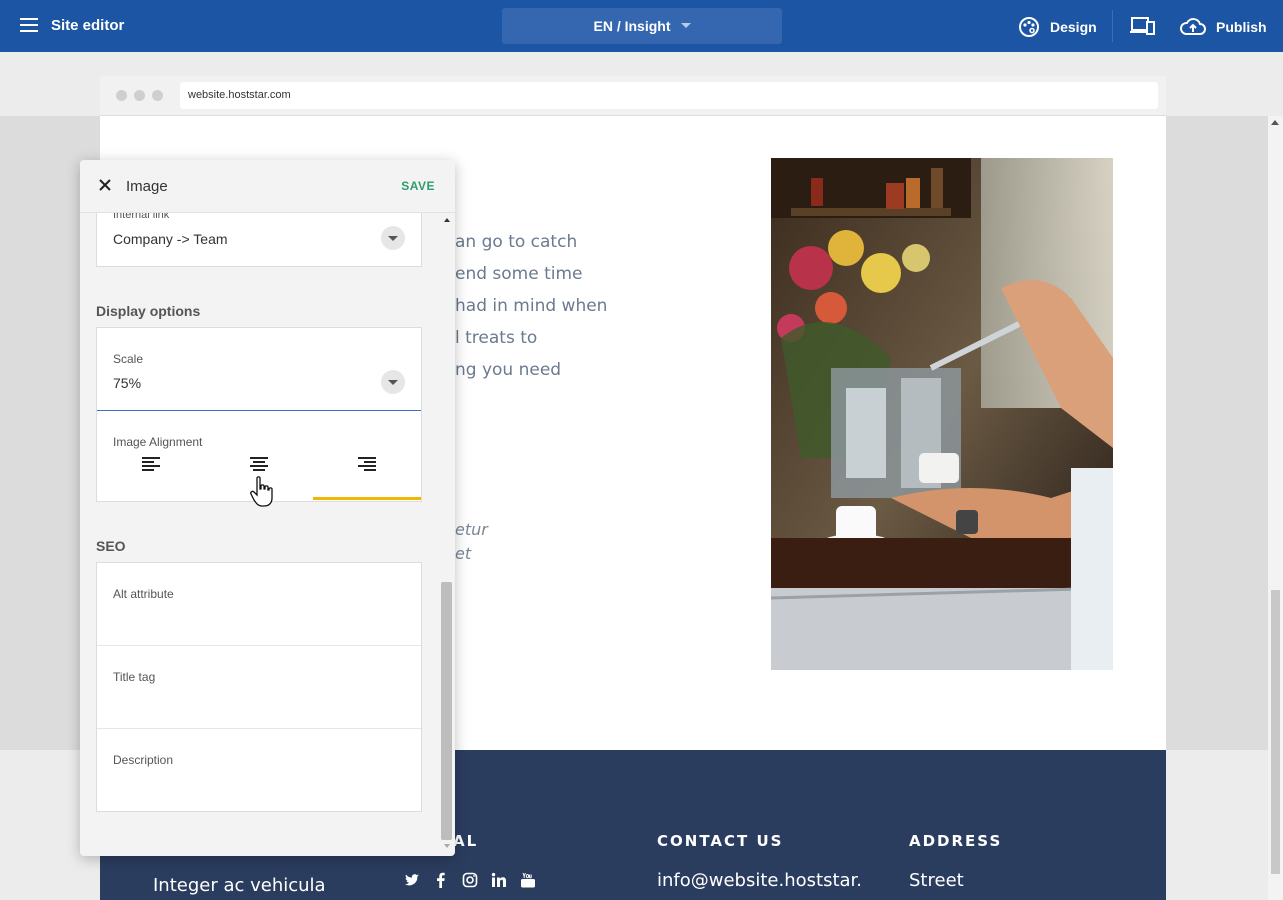  What do you see at coordinates (143, 760) in the screenshot?
I see `description-label: Description` at bounding box center [143, 760].